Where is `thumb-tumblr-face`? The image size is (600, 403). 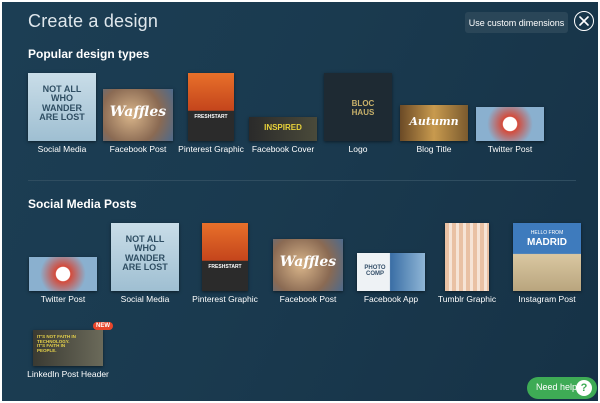
thumb-tumblr-face is located at coordinates (467, 257).